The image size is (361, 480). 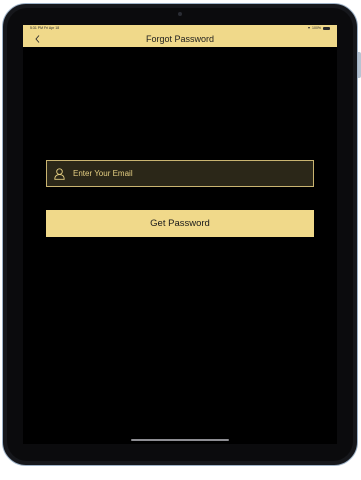 What do you see at coordinates (180, 14) in the screenshot?
I see `front-camera` at bounding box center [180, 14].